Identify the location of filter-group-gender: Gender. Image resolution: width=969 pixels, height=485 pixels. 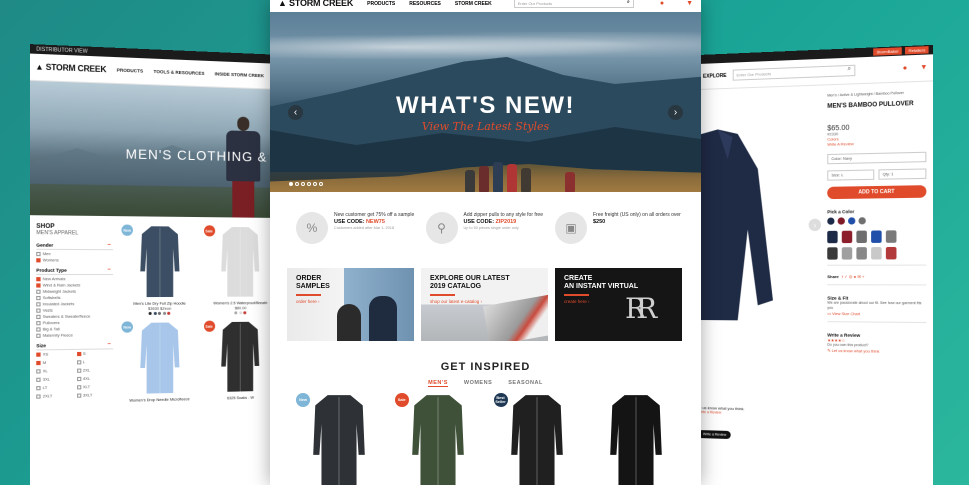
(75, 246).